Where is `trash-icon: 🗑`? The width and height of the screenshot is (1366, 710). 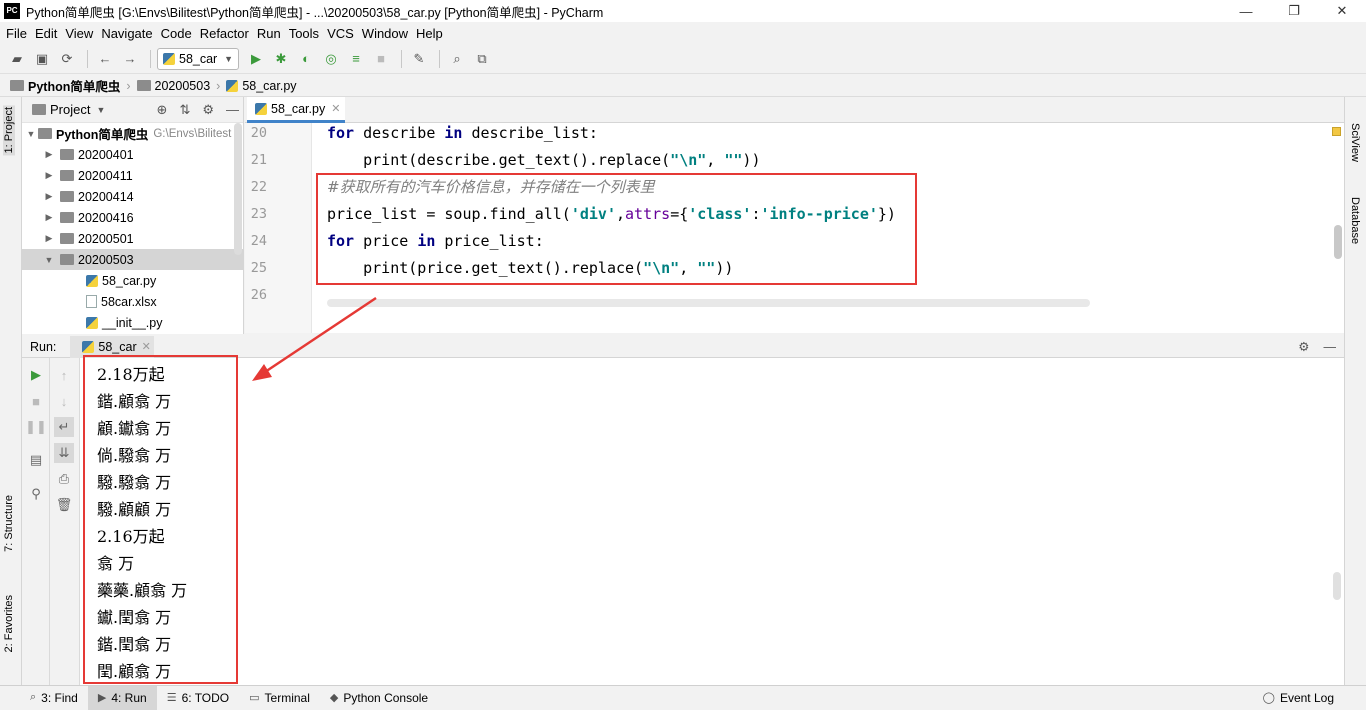 trash-icon: 🗑 is located at coordinates (64, 505).